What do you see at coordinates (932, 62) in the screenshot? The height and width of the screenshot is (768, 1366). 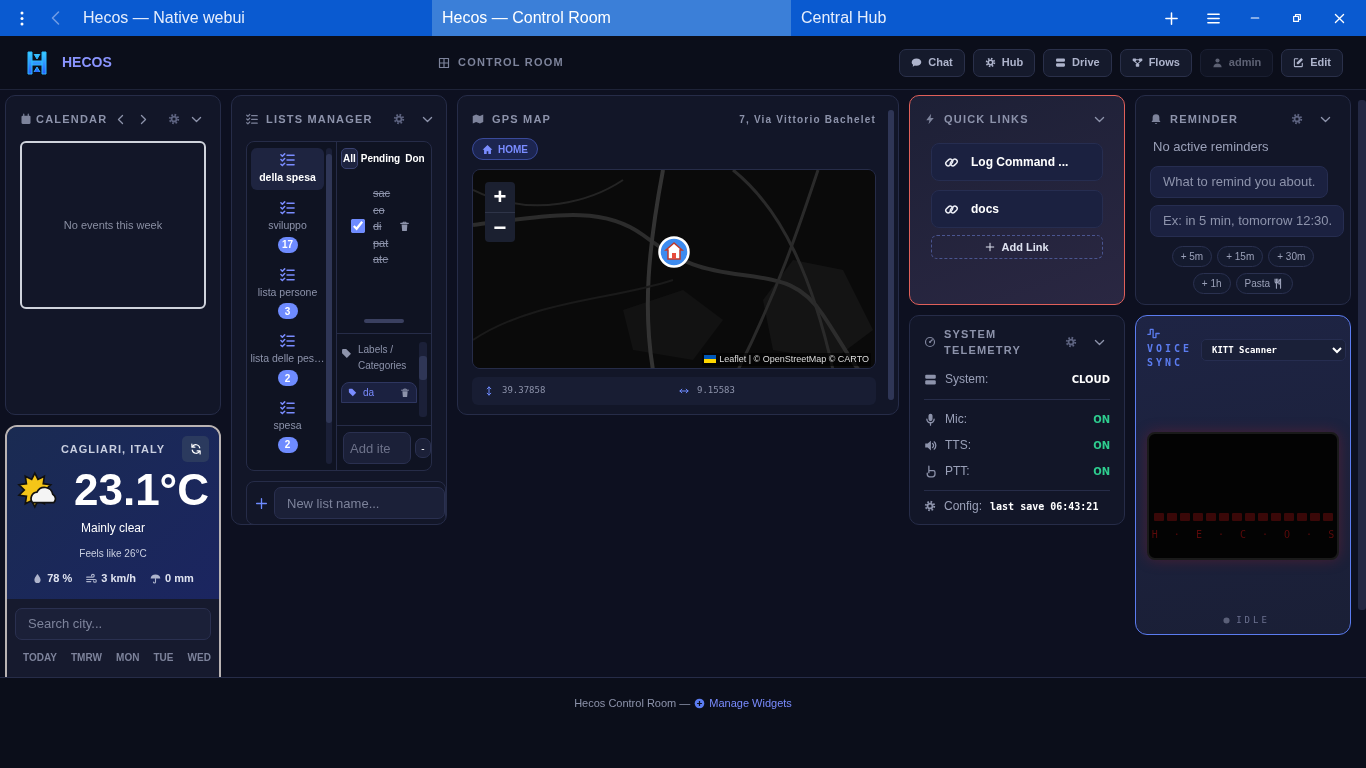 I see `header-button: Chat` at bounding box center [932, 62].